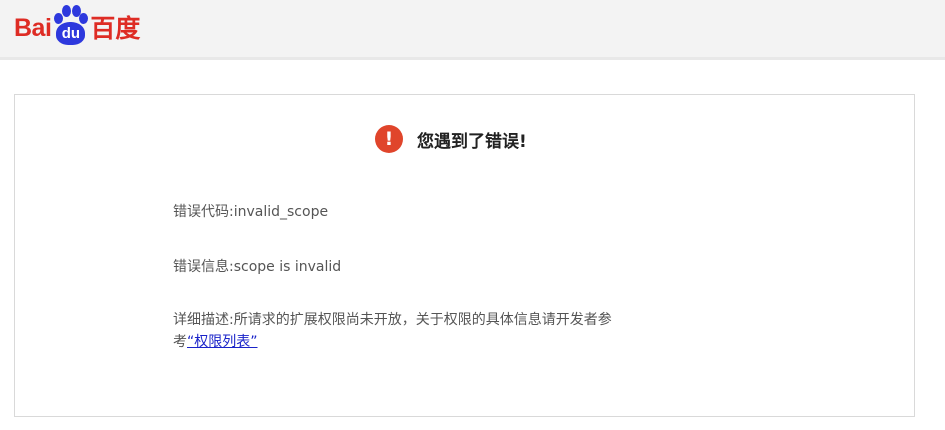 The width and height of the screenshot is (945, 430). I want to click on error-heading: 您遇到了错误!, so click(472, 141).